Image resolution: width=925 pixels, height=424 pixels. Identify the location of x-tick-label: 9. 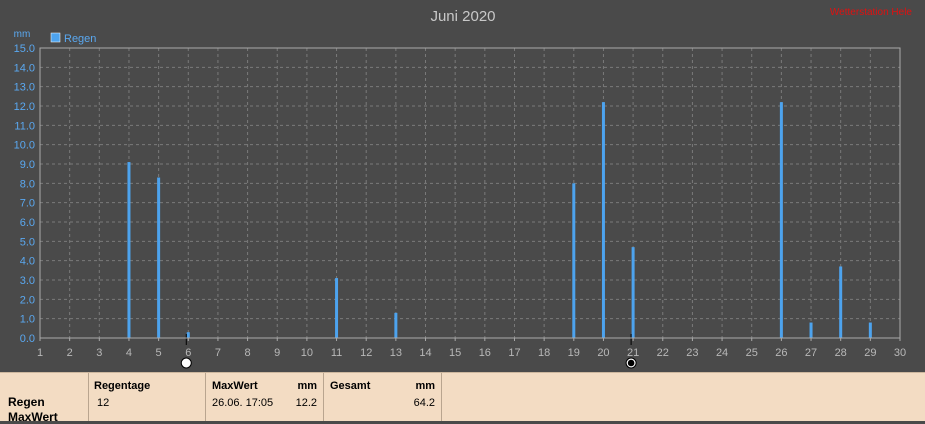
(277, 353).